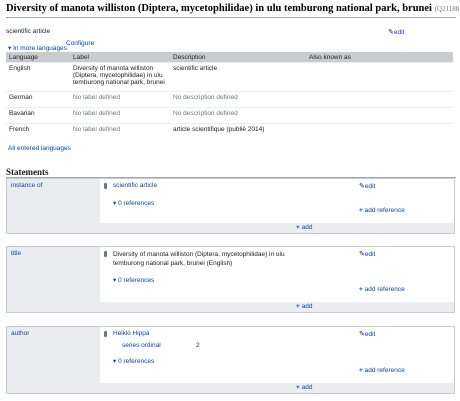 The image size is (460, 401). What do you see at coordinates (80, 43) in the screenshot?
I see `configure-link: Configure` at bounding box center [80, 43].